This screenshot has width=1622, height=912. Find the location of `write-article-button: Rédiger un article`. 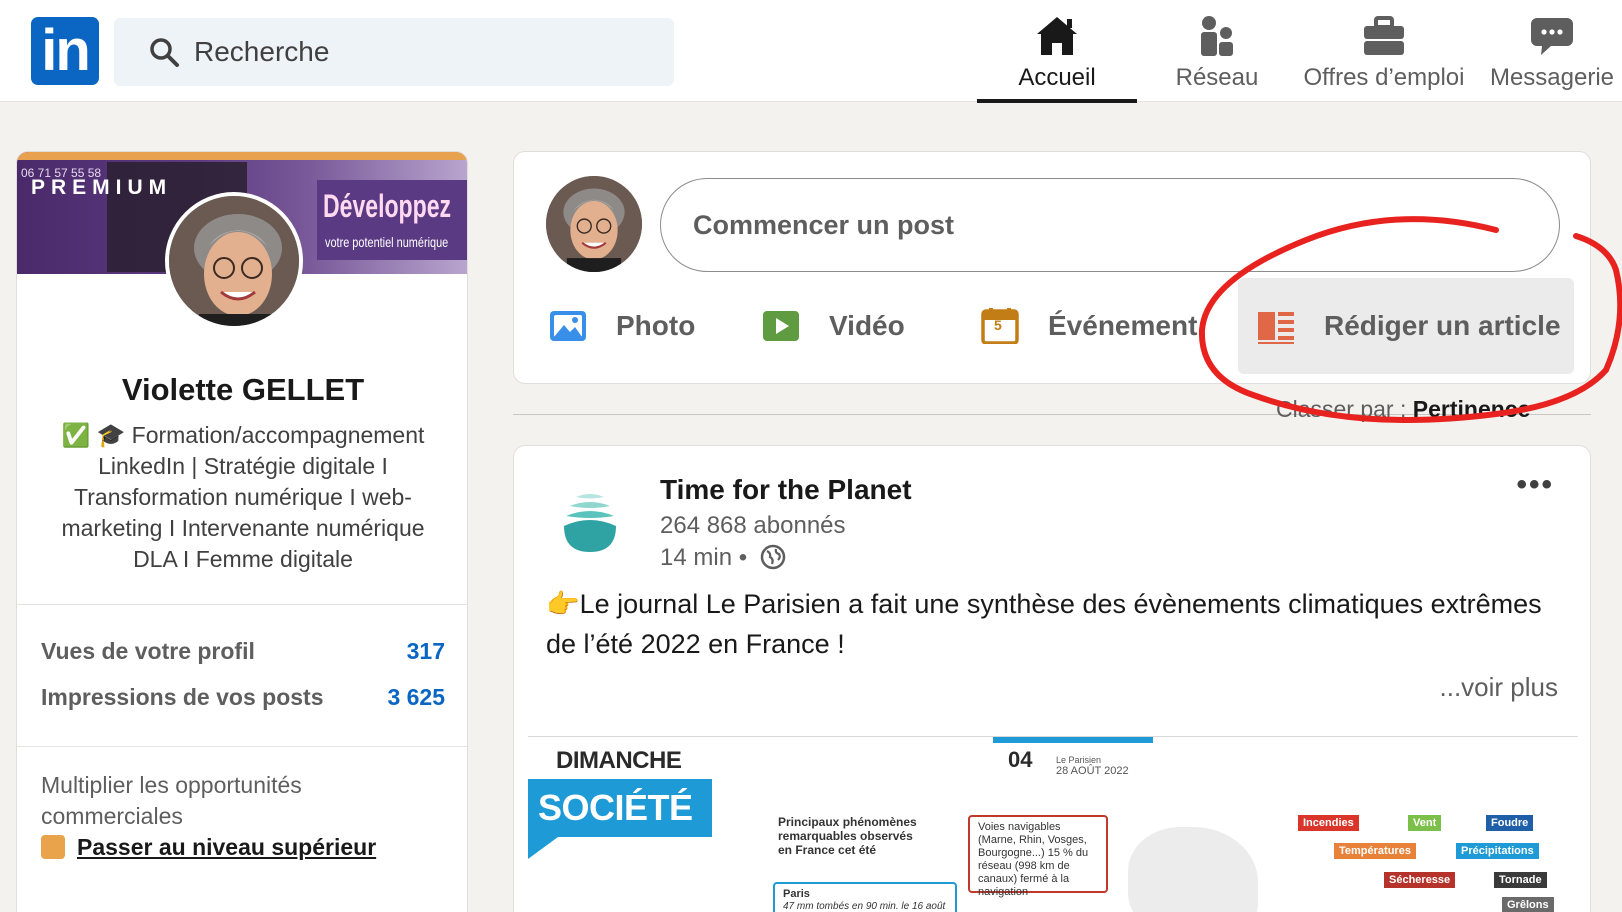

write-article-button: Rédiger un article is located at coordinates (1411, 326).